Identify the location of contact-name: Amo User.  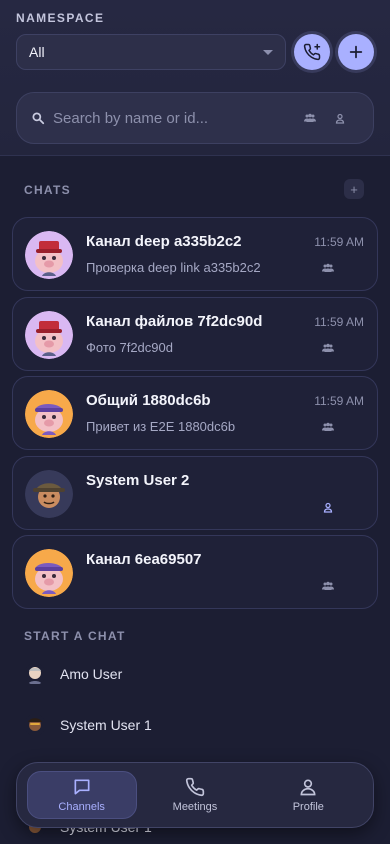
(91, 674).